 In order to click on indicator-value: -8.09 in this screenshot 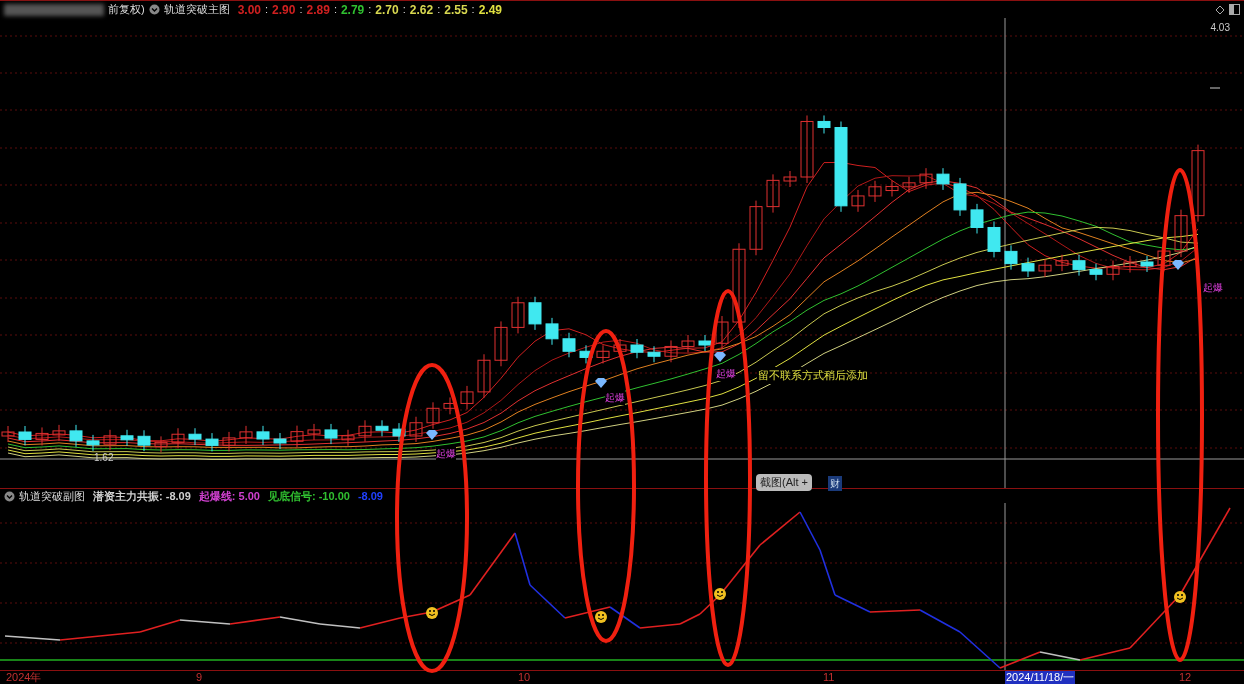, I will do `click(370, 496)`.